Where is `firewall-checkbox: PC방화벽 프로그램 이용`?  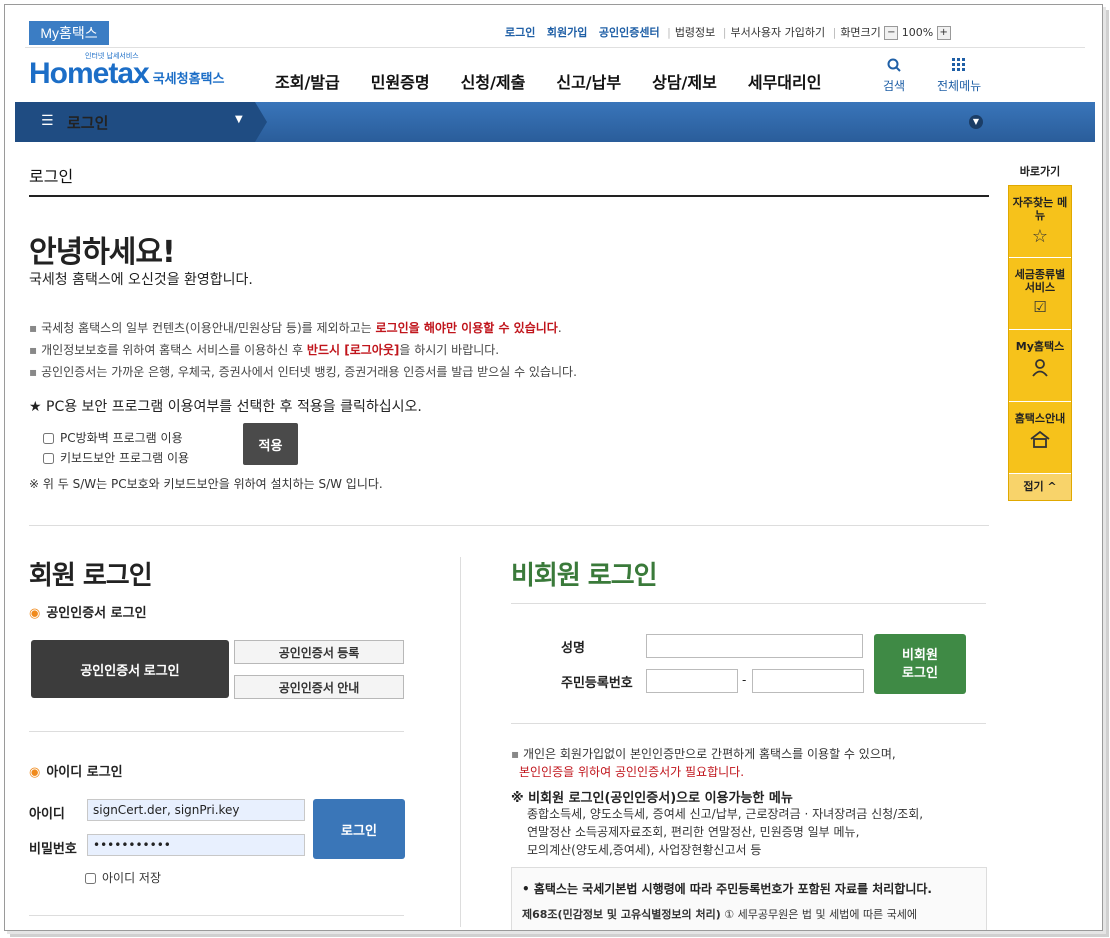
firewall-checkbox: PC방화벽 프로그램 이용 is located at coordinates (113, 437).